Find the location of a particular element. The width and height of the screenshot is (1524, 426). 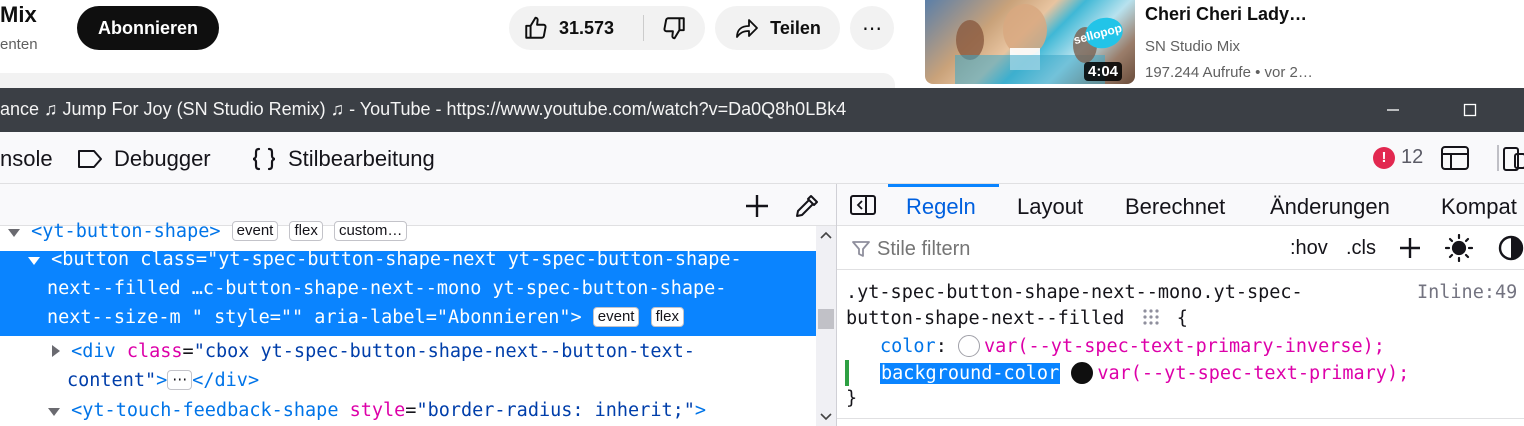

share-button: Teilen is located at coordinates (777, 28).